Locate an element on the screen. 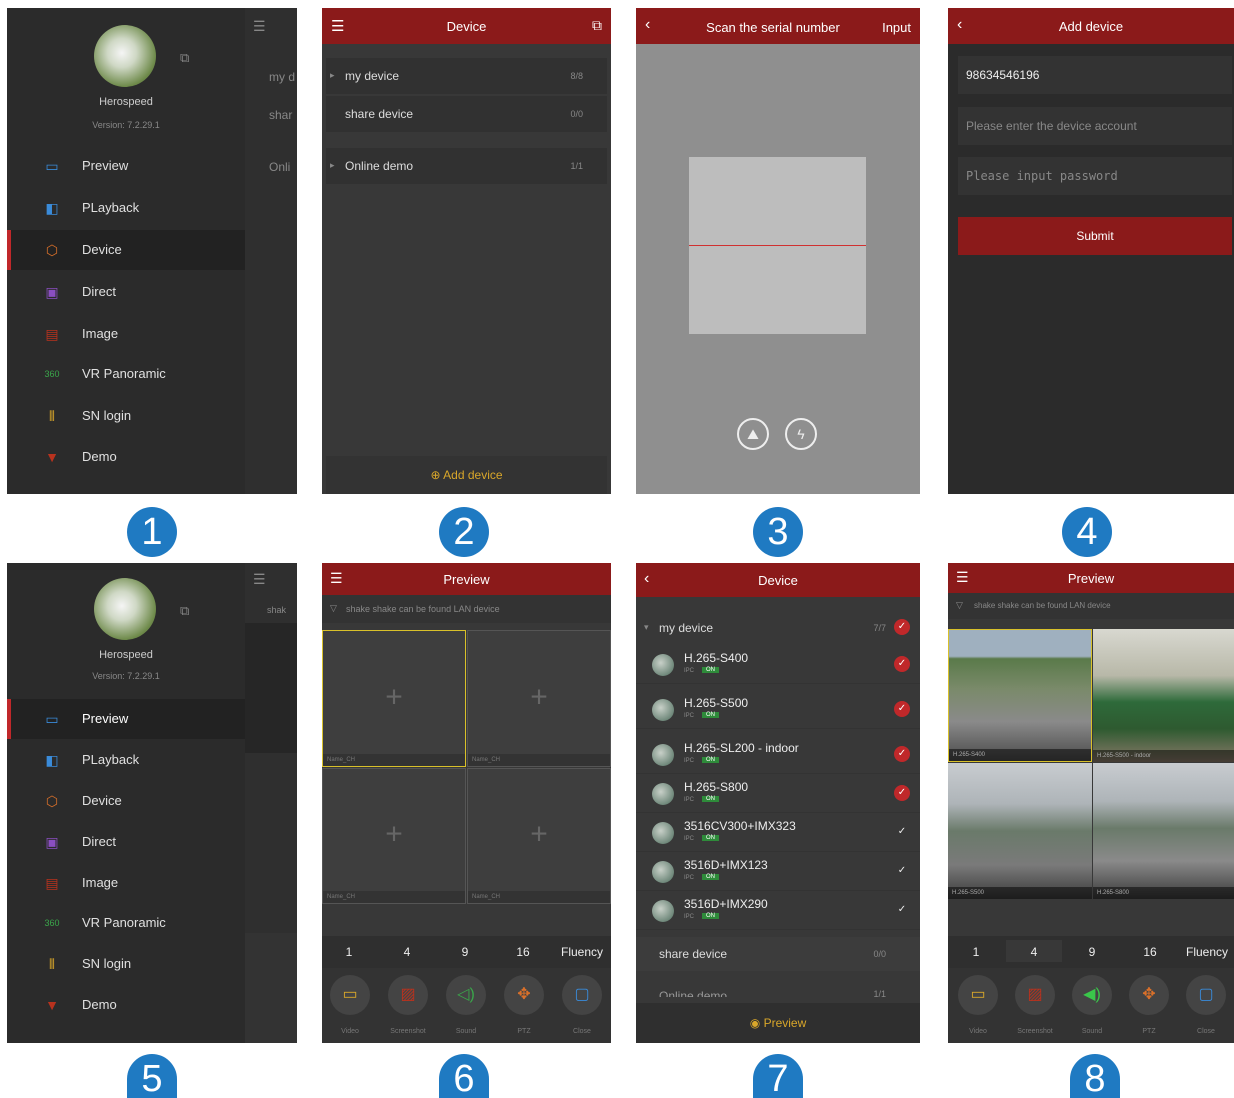 The width and height of the screenshot is (1234, 1098). account-field: Please enter the device account is located at coordinates (1095, 126).